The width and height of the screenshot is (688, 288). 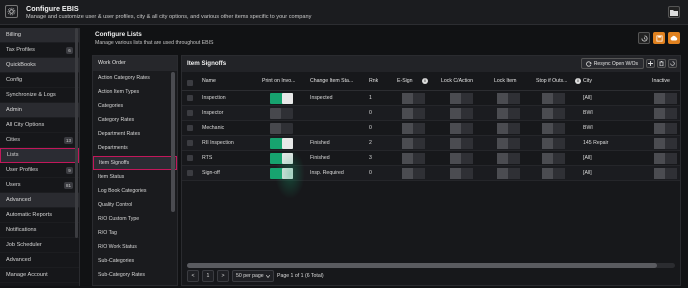 I want to click on sidebar-item-tax-profiles: Tax Profiles 6, so click(x=39, y=50).